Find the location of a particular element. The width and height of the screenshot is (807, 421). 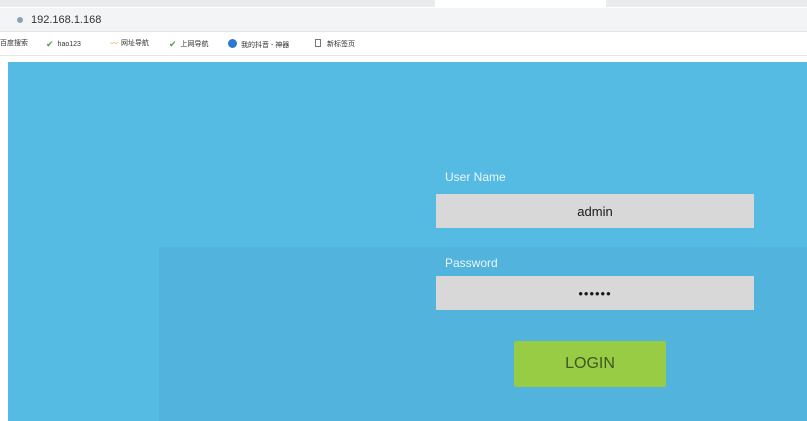

bookmarks-bar: 百度搜索 ✔ hao123 〰网址导航 ✔ 上网导航 我的抖音 - 神器 新标签页 is located at coordinates (403, 44).